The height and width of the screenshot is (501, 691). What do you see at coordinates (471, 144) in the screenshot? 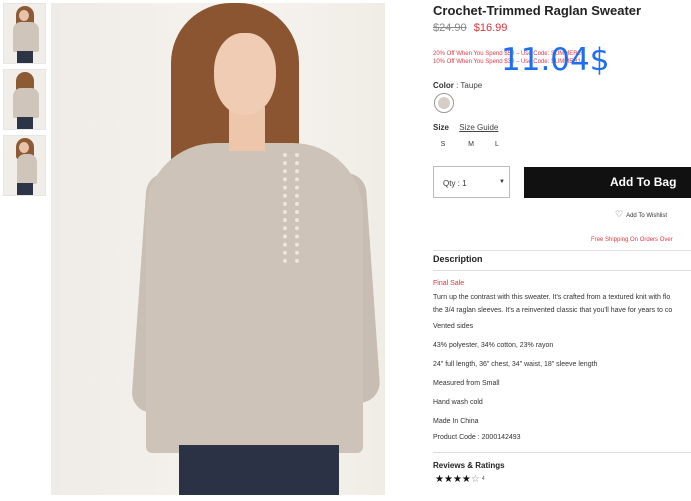
I see `size-option-m: M` at bounding box center [471, 144].